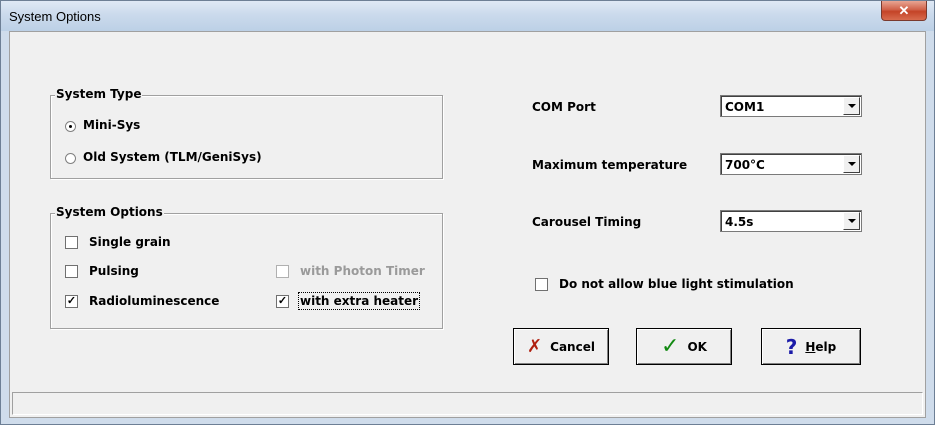 This screenshot has width=937, height=427. What do you see at coordinates (684, 346) in the screenshot?
I see `ok-button: ✓ OK` at bounding box center [684, 346].